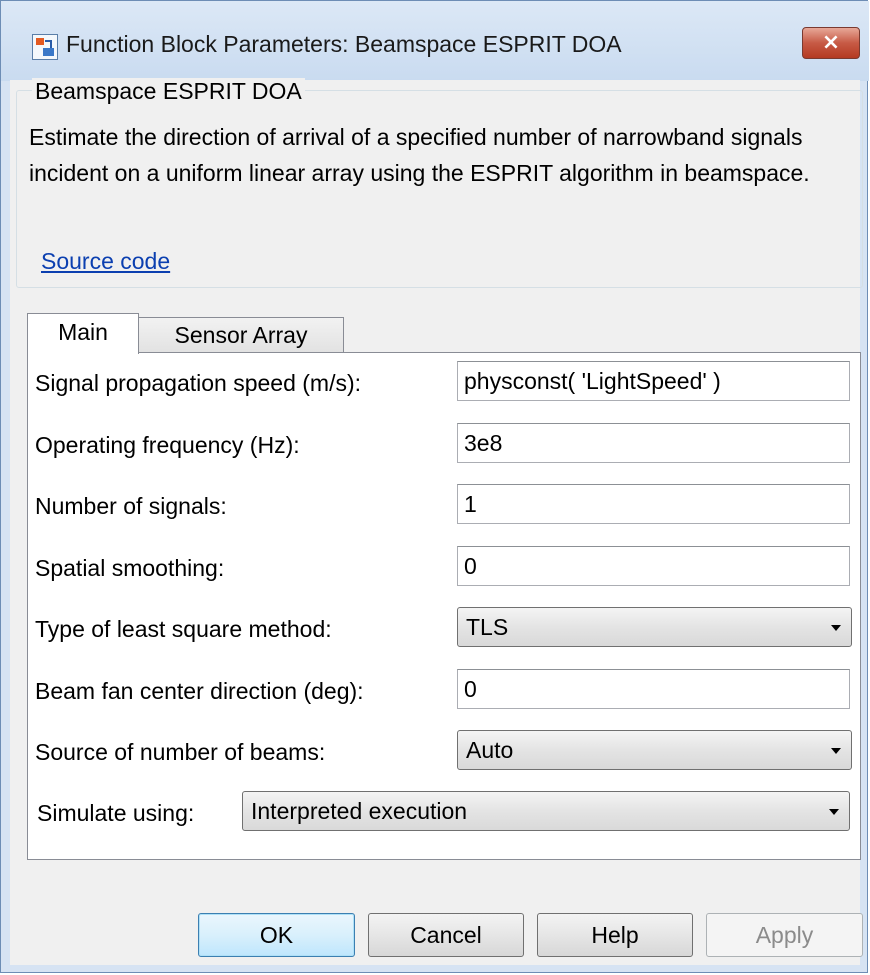  I want to click on num-beams-source-value: Auto, so click(490, 750).